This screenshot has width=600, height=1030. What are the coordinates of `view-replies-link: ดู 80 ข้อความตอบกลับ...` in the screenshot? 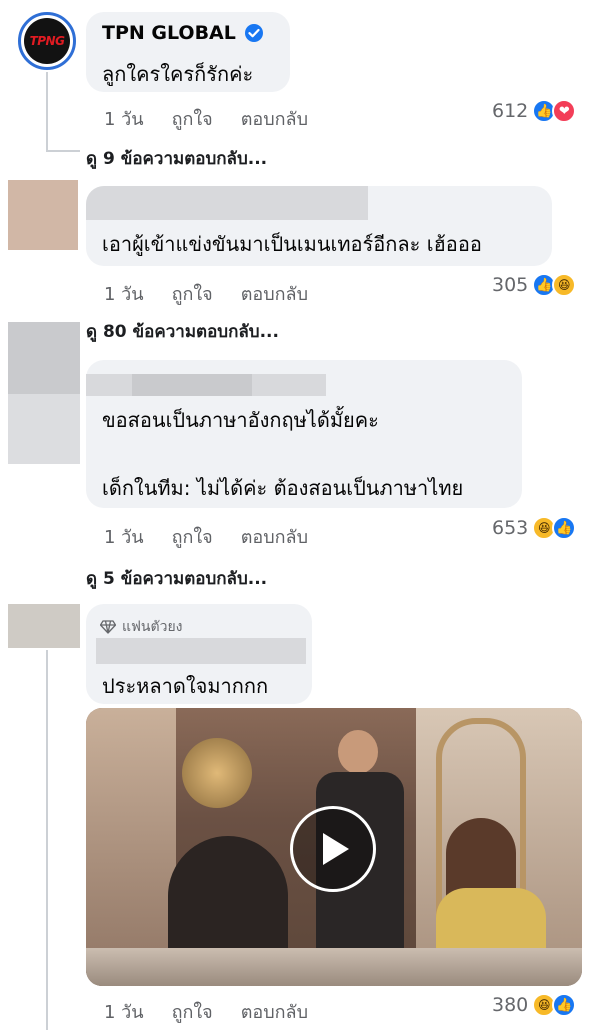 It's located at (182, 331).